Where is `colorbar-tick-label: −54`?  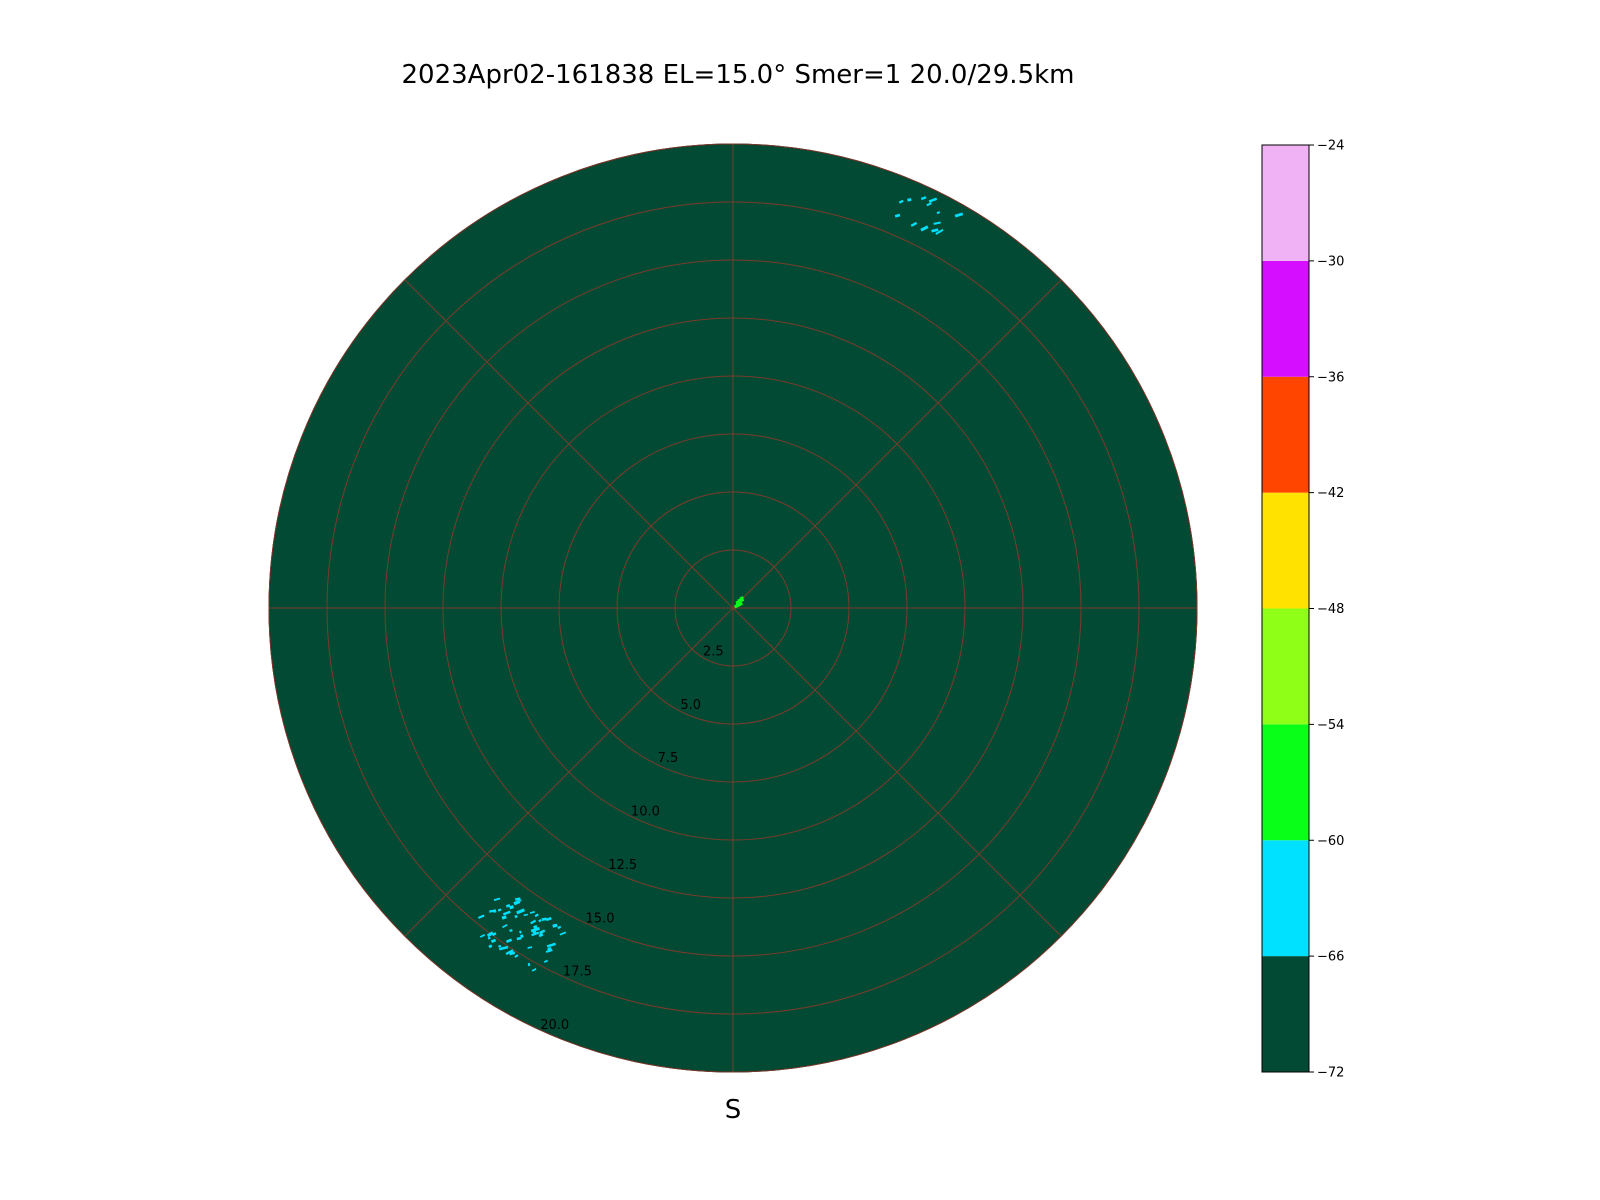
colorbar-tick-label: −54 is located at coordinates (1330, 725).